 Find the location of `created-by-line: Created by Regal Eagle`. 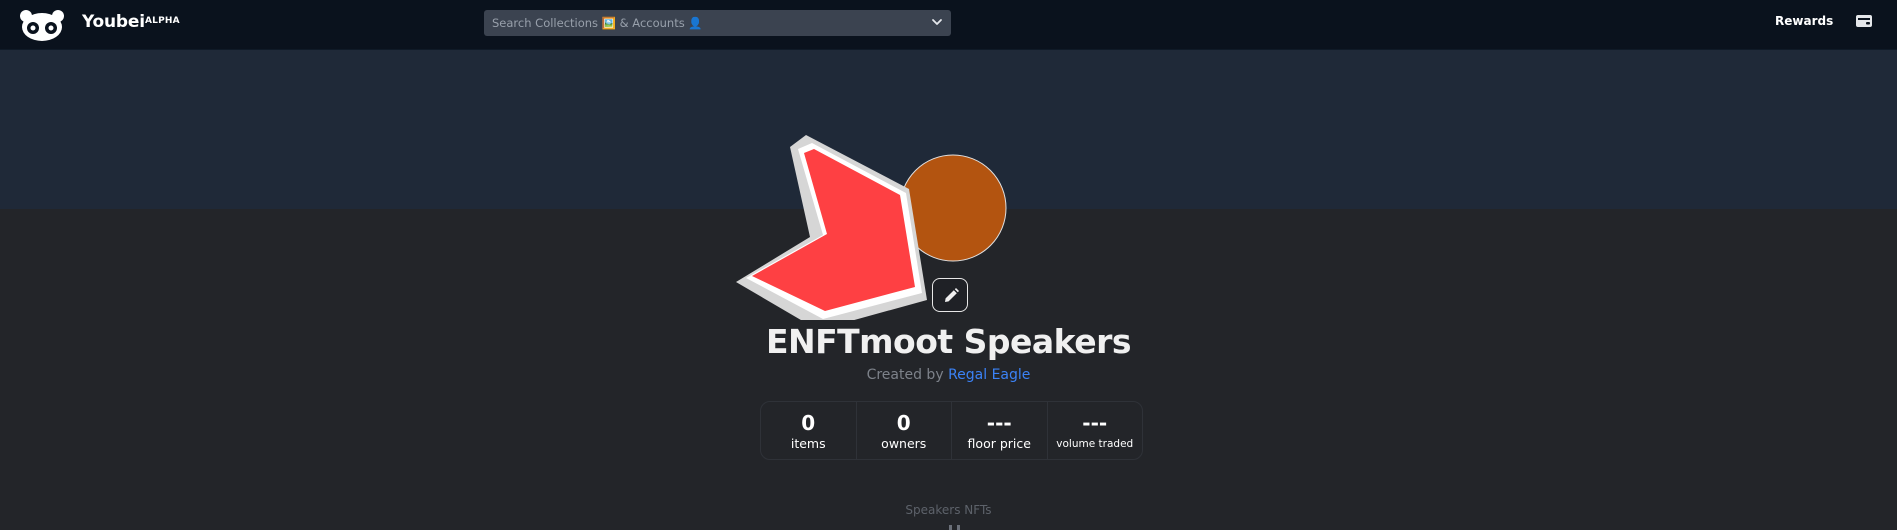

created-by-line: Created by Regal Eagle is located at coordinates (948, 375).